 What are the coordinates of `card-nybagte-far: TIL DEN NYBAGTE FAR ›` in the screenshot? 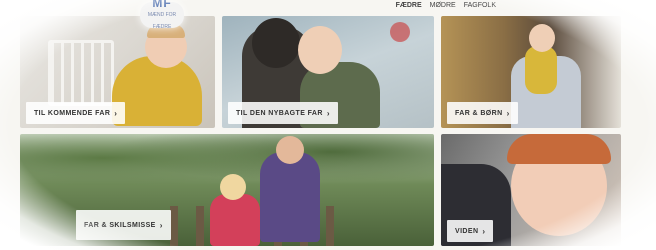 It's located at (328, 72).